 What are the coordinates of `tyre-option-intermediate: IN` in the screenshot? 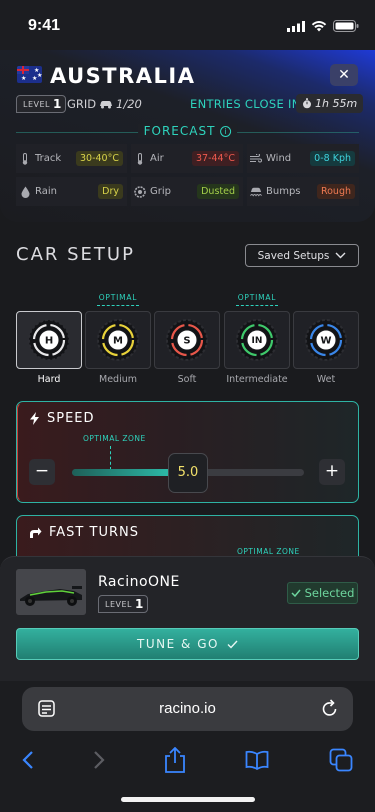 It's located at (257, 340).